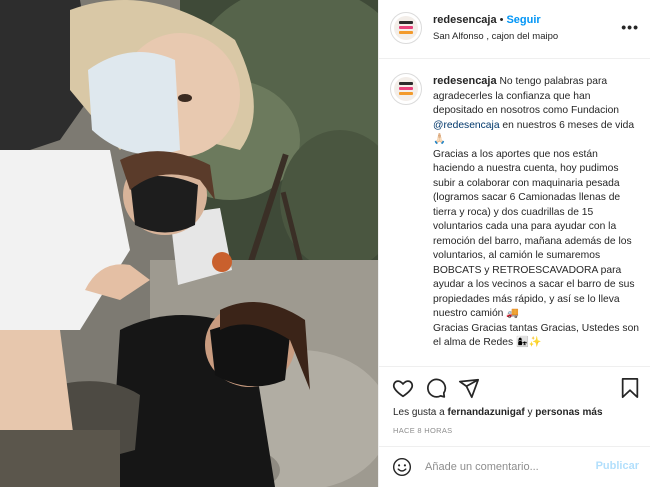 The image size is (650, 487). Describe the element at coordinates (523, 20) in the screenshot. I see `follow-button: Seguir` at that location.